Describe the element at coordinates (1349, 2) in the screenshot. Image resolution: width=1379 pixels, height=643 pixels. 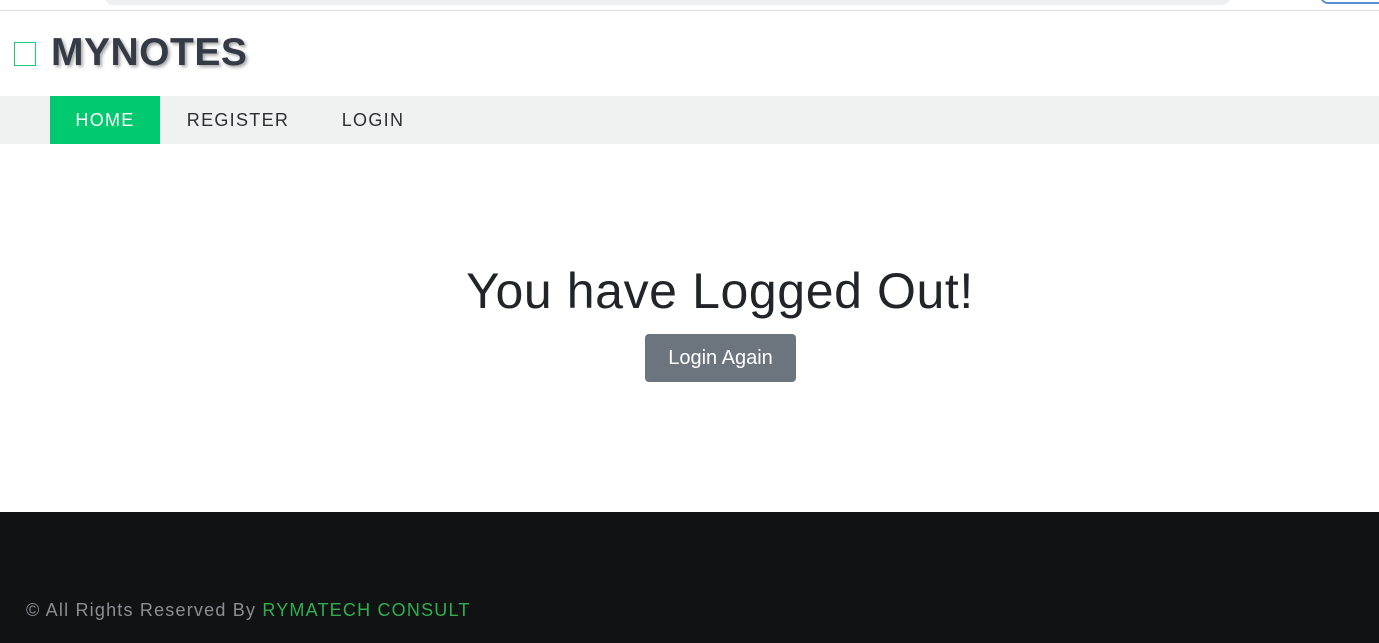
I see `browser-profile-button` at that location.